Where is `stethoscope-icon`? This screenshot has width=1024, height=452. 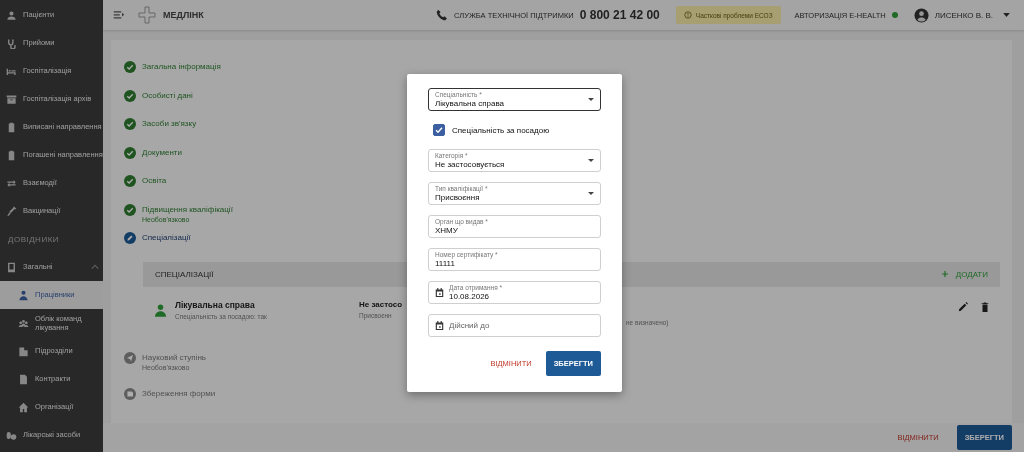
stethoscope-icon is located at coordinates (11, 43).